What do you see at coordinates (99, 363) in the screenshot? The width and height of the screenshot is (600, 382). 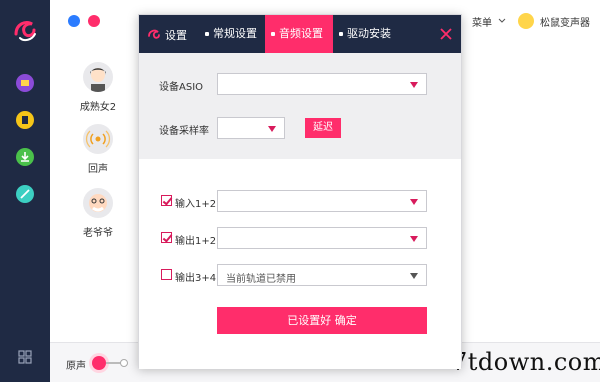 I see `voice-toggle-knob` at bounding box center [99, 363].